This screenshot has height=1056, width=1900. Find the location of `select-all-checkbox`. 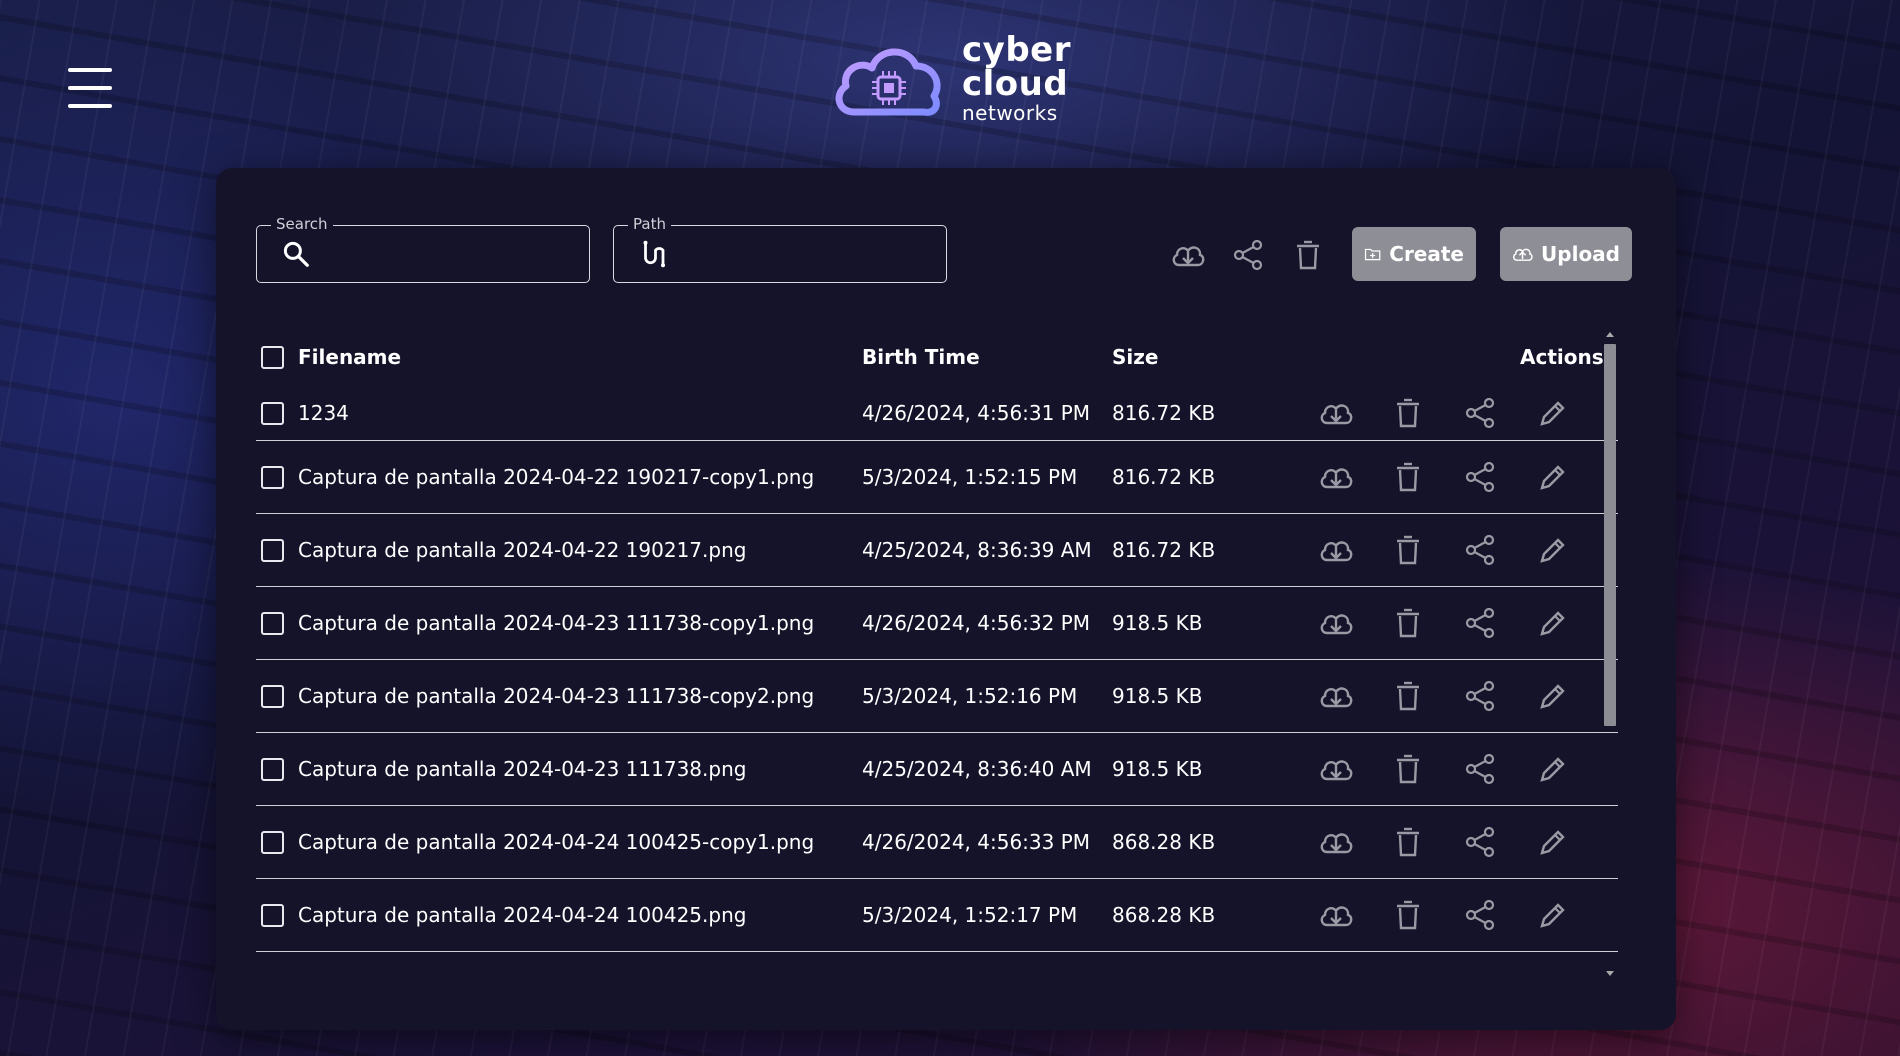

select-all-checkbox is located at coordinates (272, 357).